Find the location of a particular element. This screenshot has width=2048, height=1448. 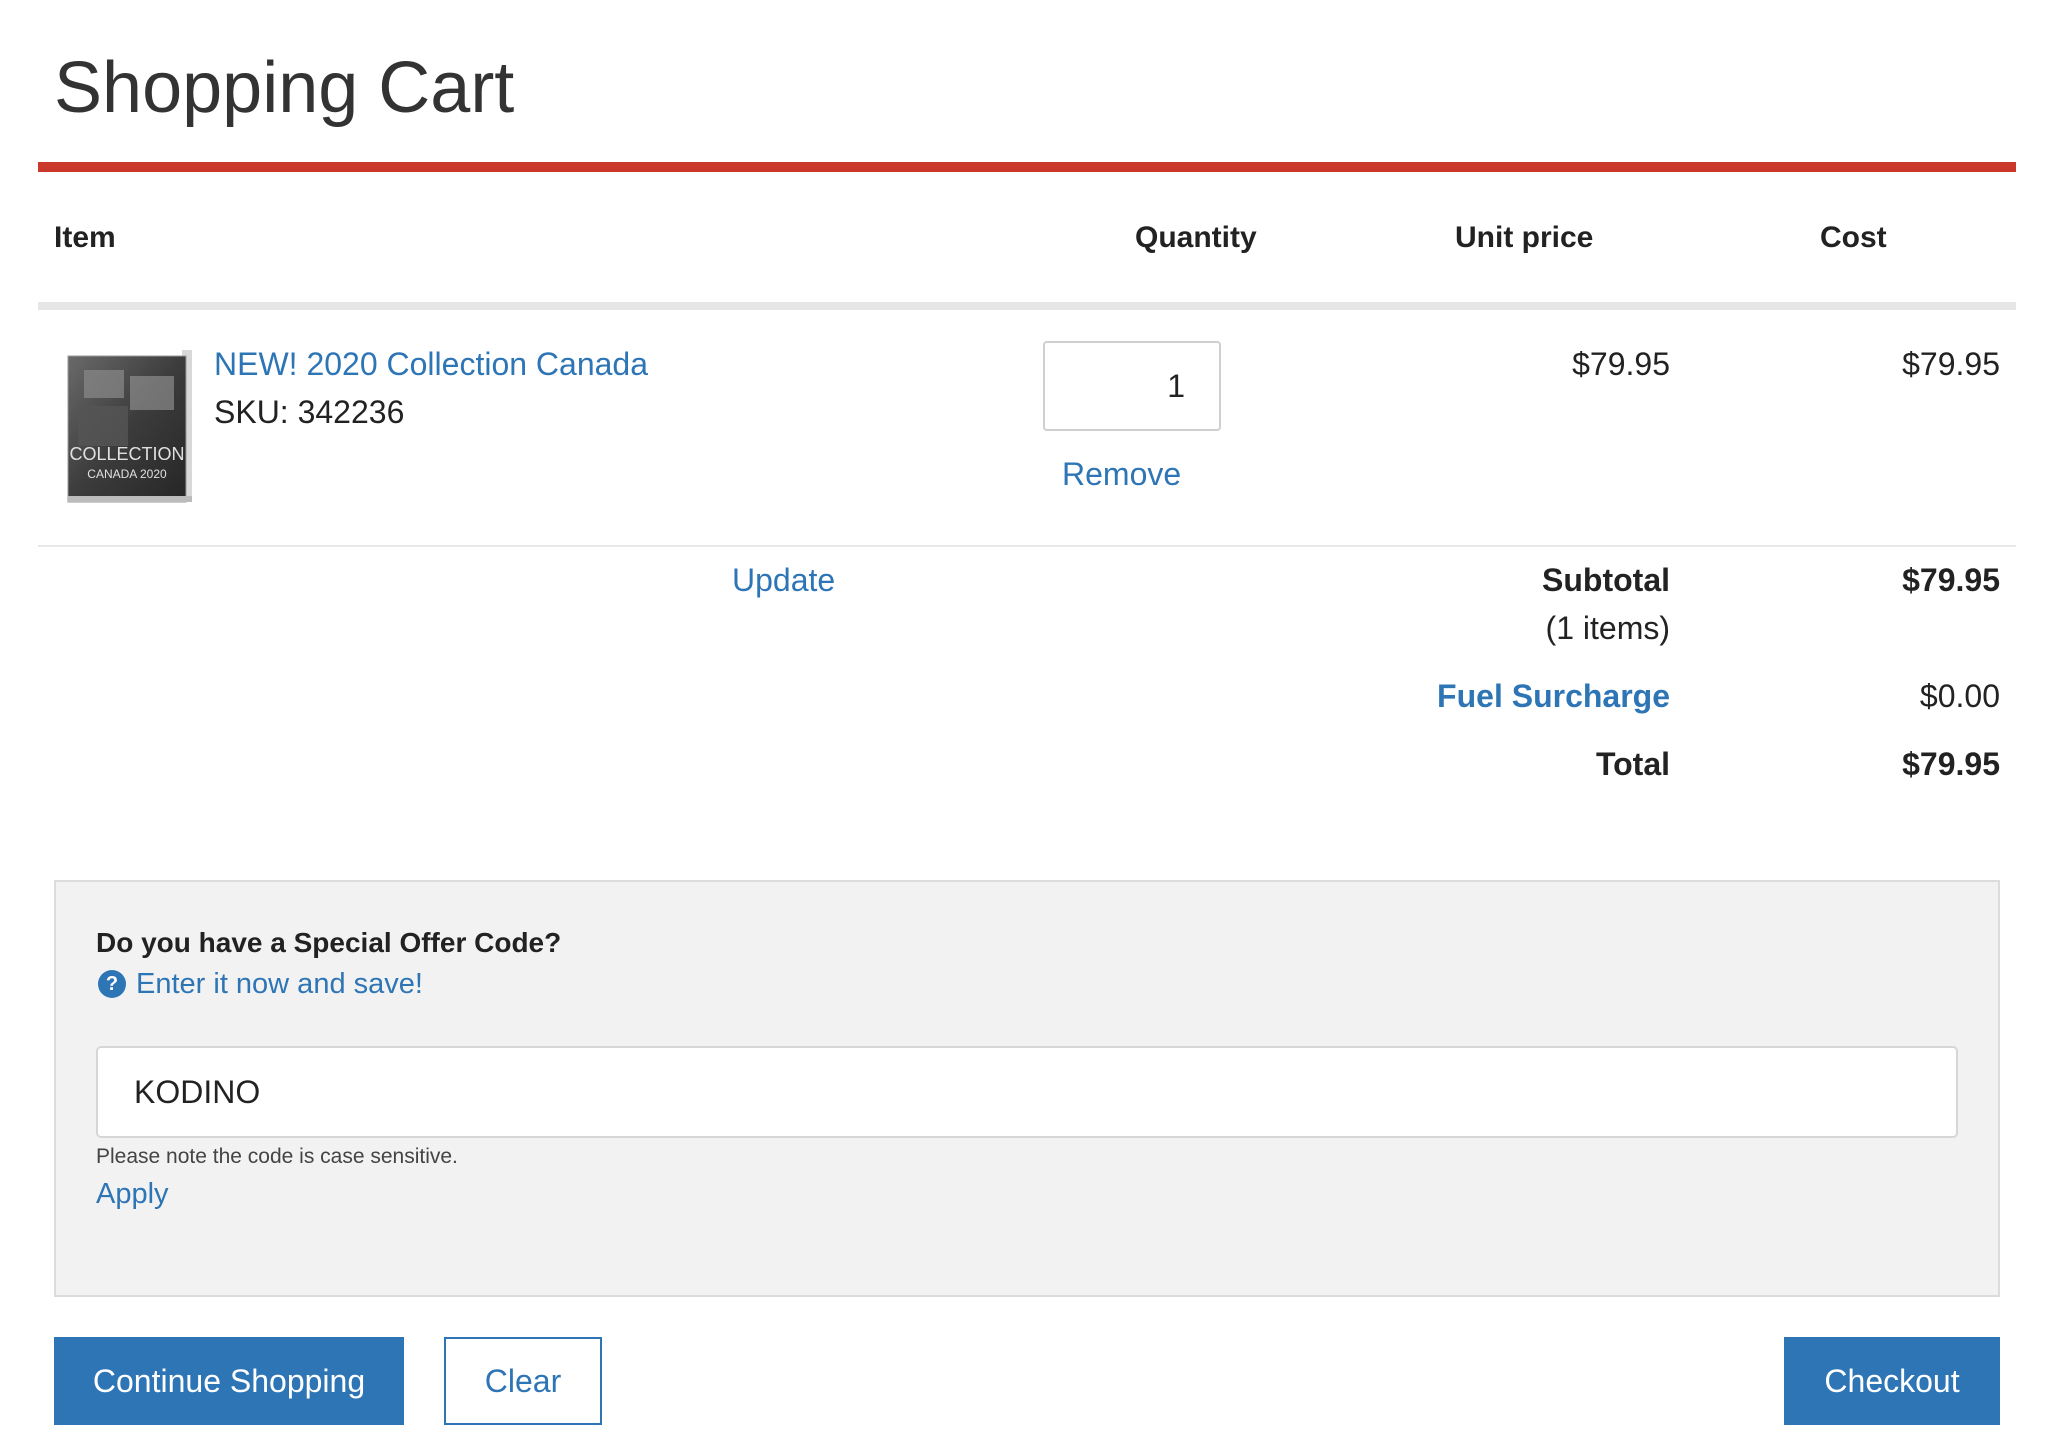

column-header-cost: Cost is located at coordinates (1853, 237).